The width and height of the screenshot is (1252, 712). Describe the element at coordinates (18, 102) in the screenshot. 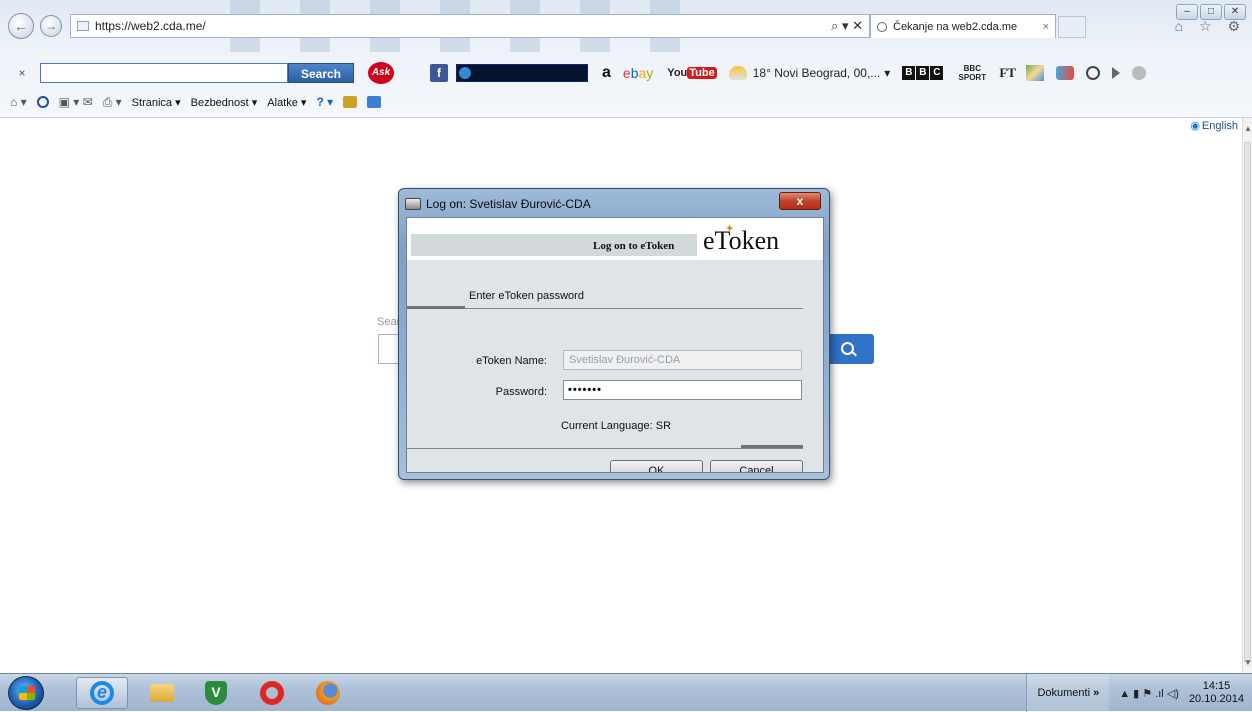

I see `home-icon: ⌂ ▾` at that location.